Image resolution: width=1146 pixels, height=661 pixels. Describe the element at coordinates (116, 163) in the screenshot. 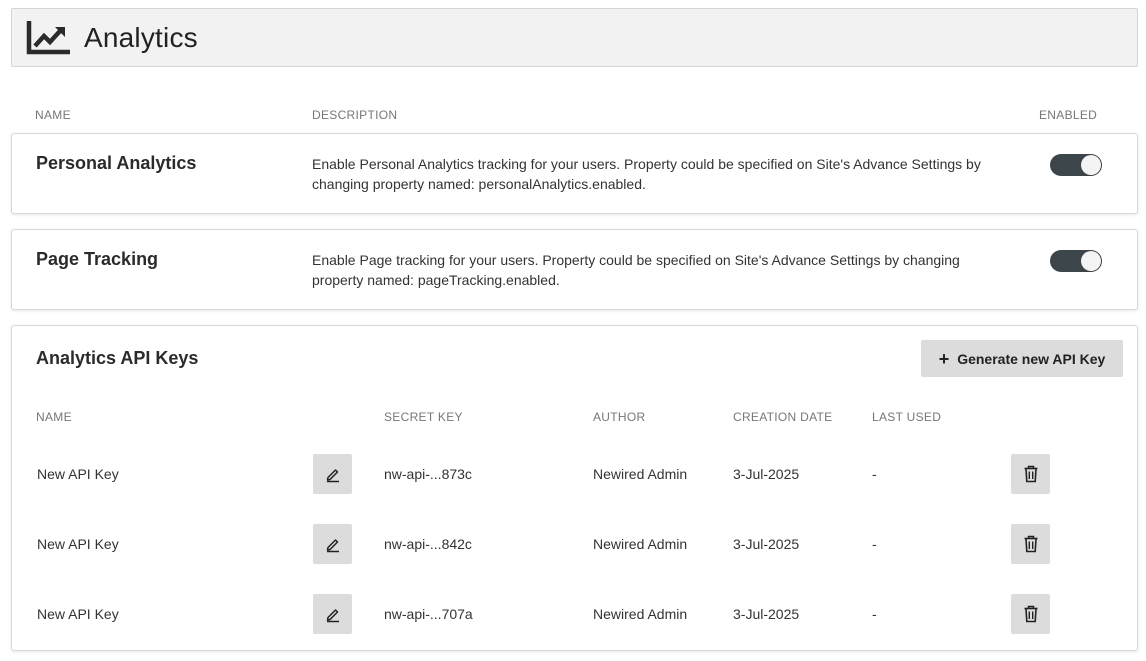

I see `setting-name: Personal Analytics` at that location.